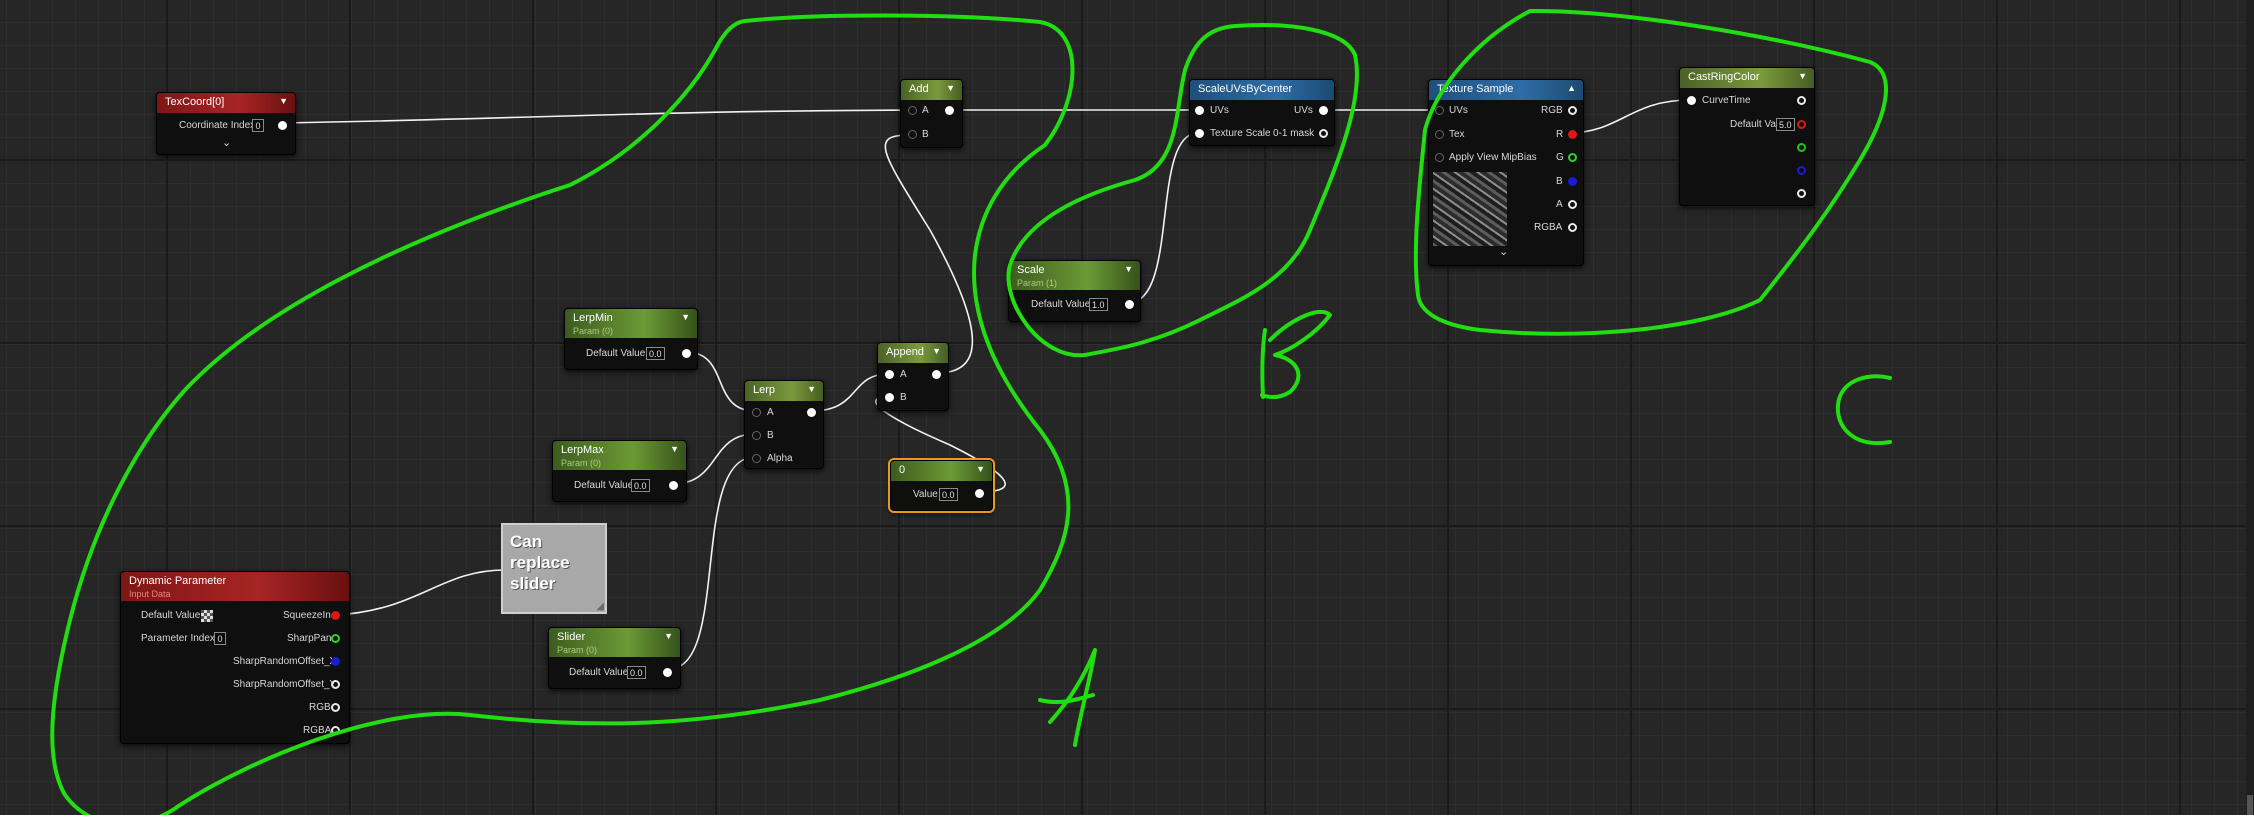 The height and width of the screenshot is (835, 2254). What do you see at coordinates (636, 672) in the screenshot?
I see `slider-default-field: 0.0` at bounding box center [636, 672].